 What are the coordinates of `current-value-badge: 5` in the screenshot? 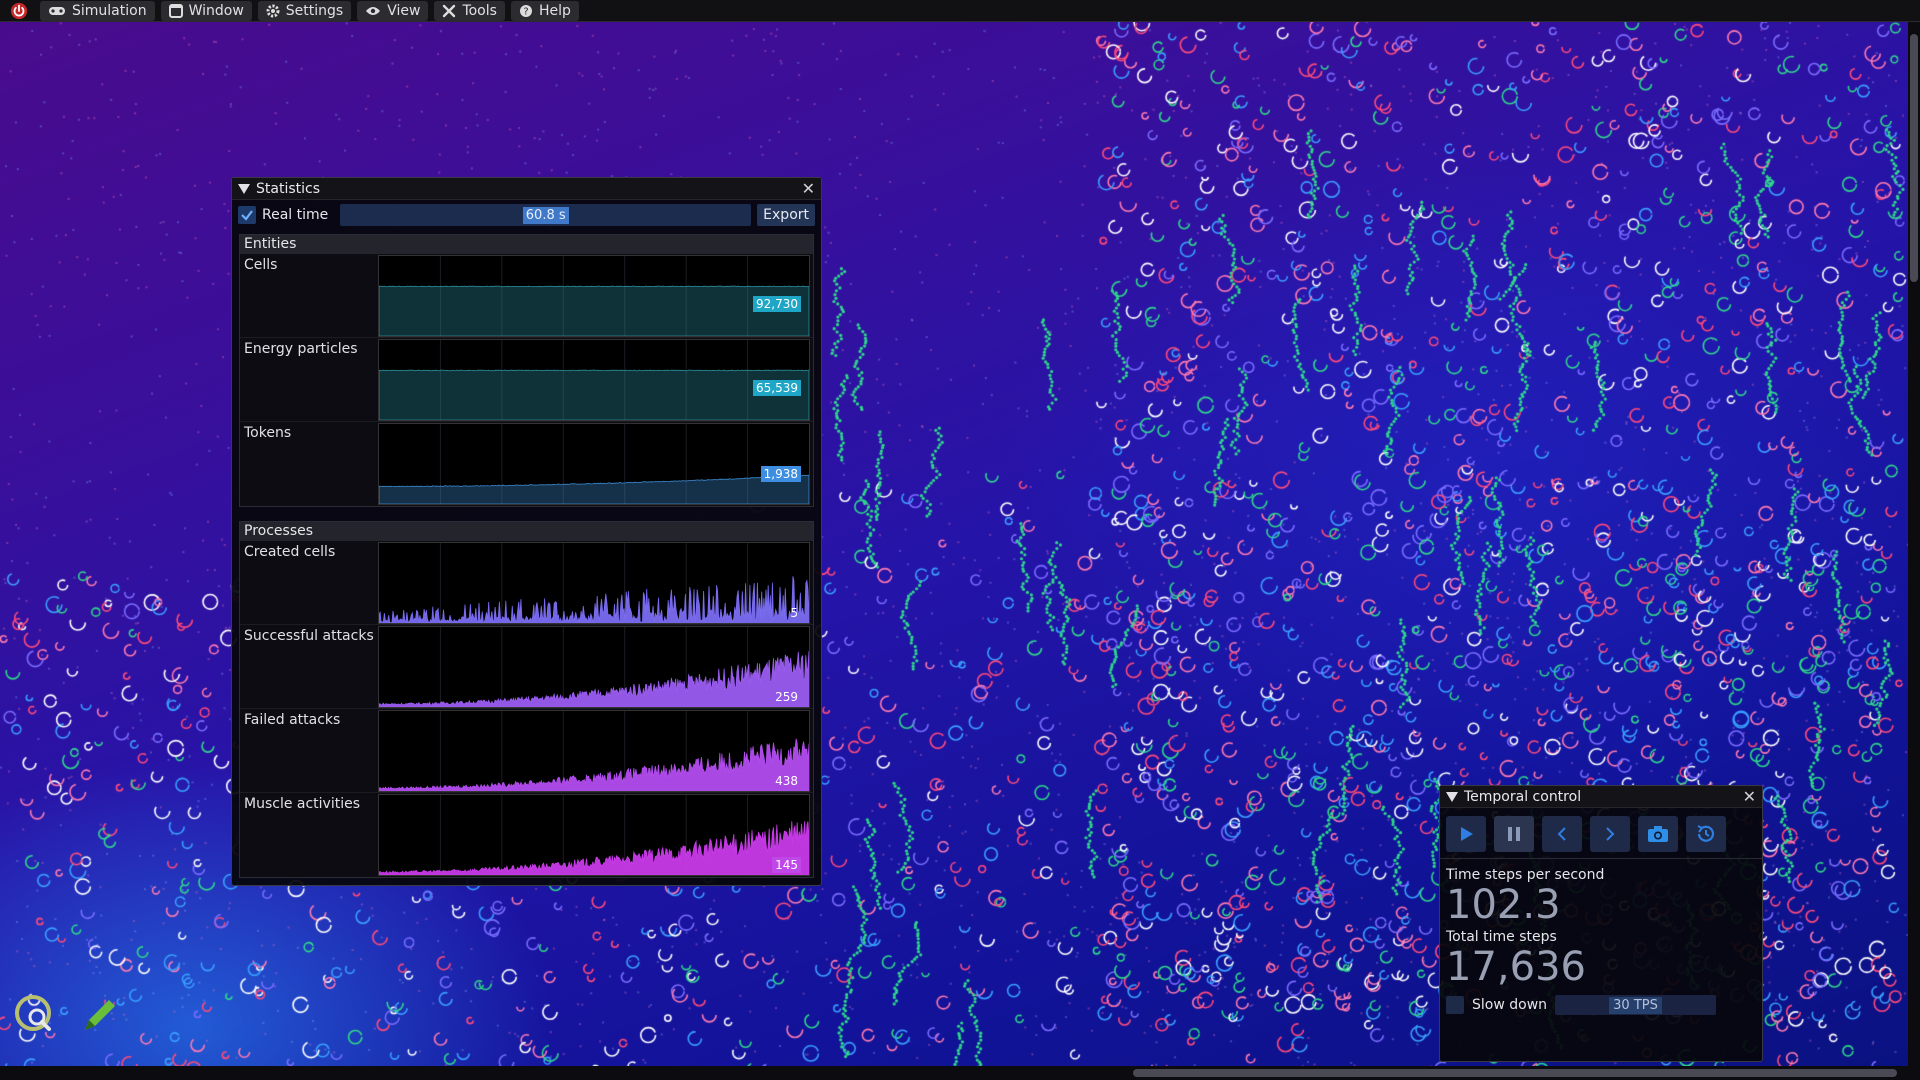 It's located at (794, 613).